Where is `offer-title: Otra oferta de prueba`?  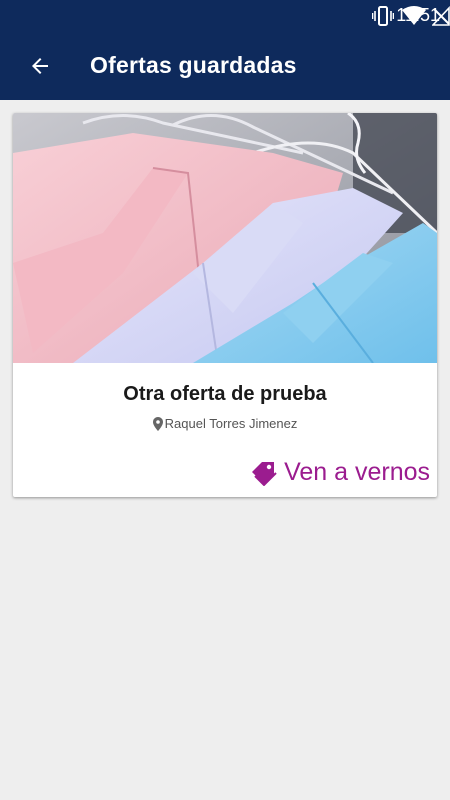 offer-title: Otra oferta de prueba is located at coordinates (225, 394).